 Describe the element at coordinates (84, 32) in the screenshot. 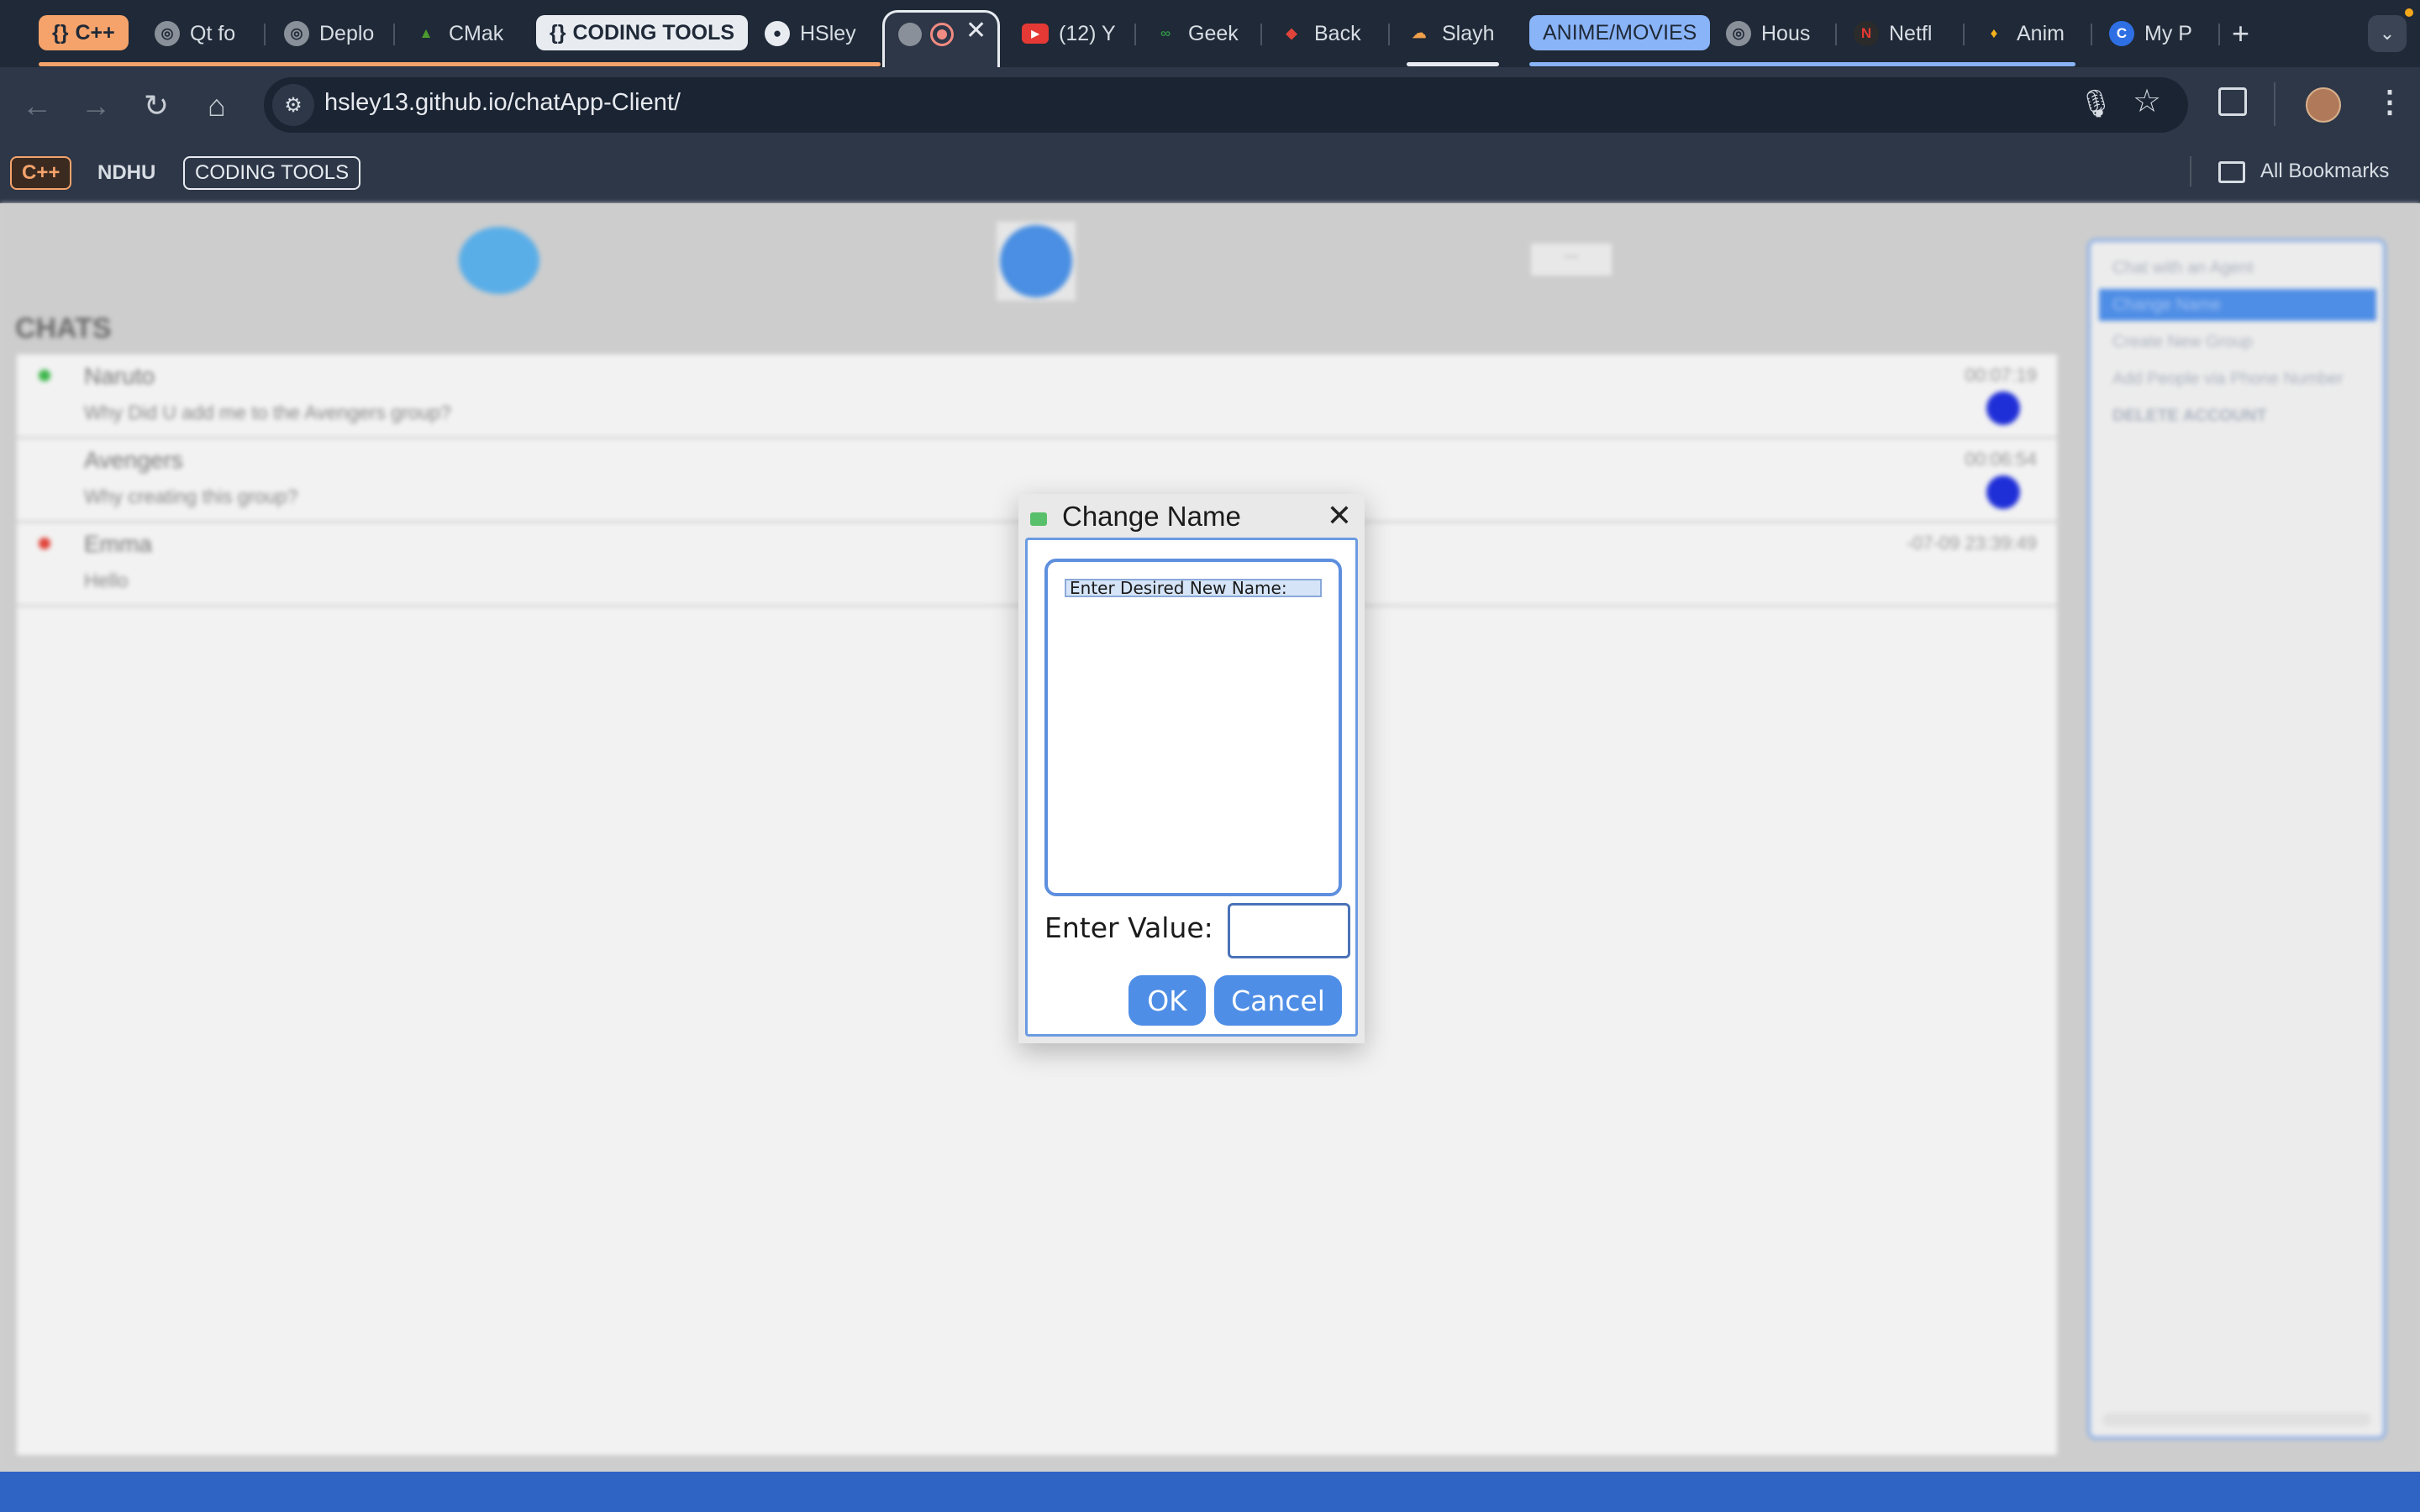

I see `tab-group-cpp: {} C++` at that location.